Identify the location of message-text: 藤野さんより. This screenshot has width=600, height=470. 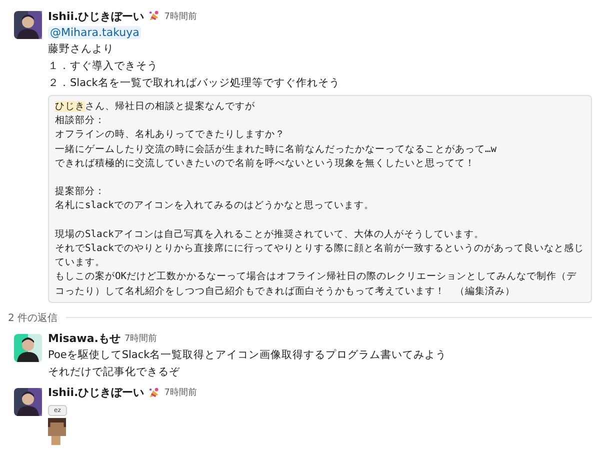
(81, 49).